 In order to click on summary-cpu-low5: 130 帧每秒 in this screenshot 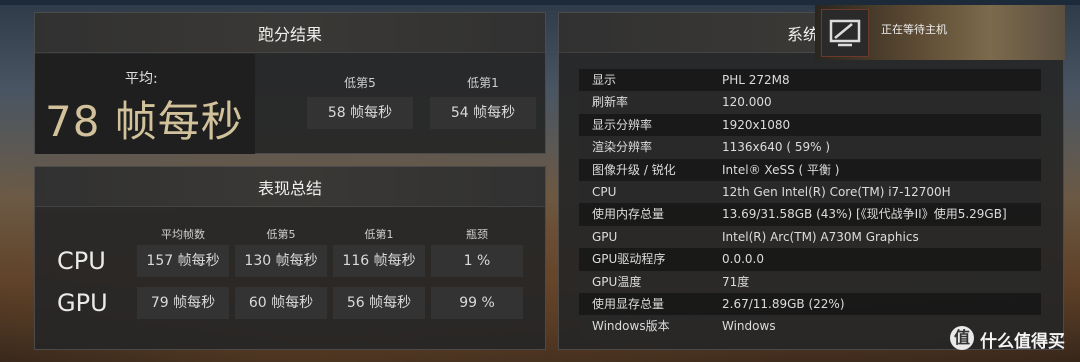, I will do `click(281, 261)`.